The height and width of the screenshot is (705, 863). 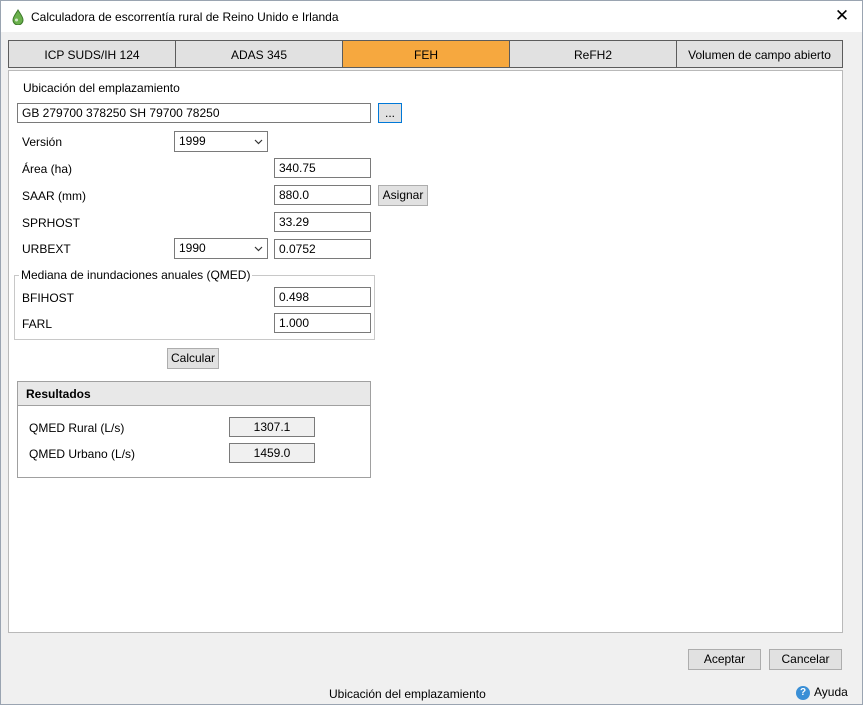 I want to click on qmed-rural-label: QMED Rural (L/s), so click(x=77, y=428).